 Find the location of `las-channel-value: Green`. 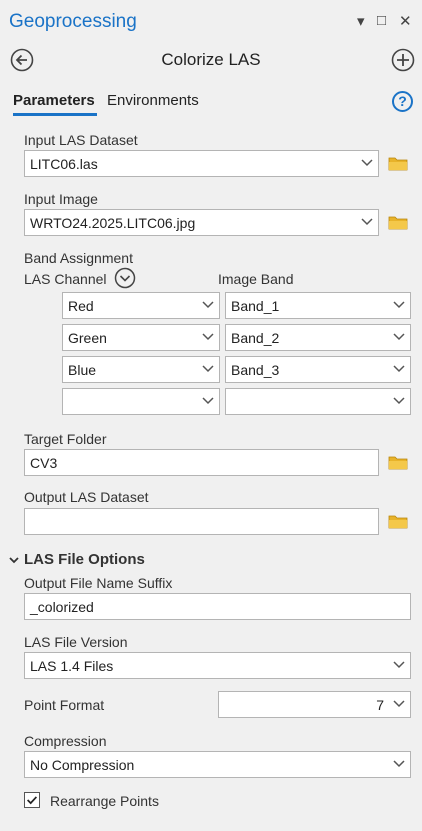

las-channel-value: Green is located at coordinates (87, 338).